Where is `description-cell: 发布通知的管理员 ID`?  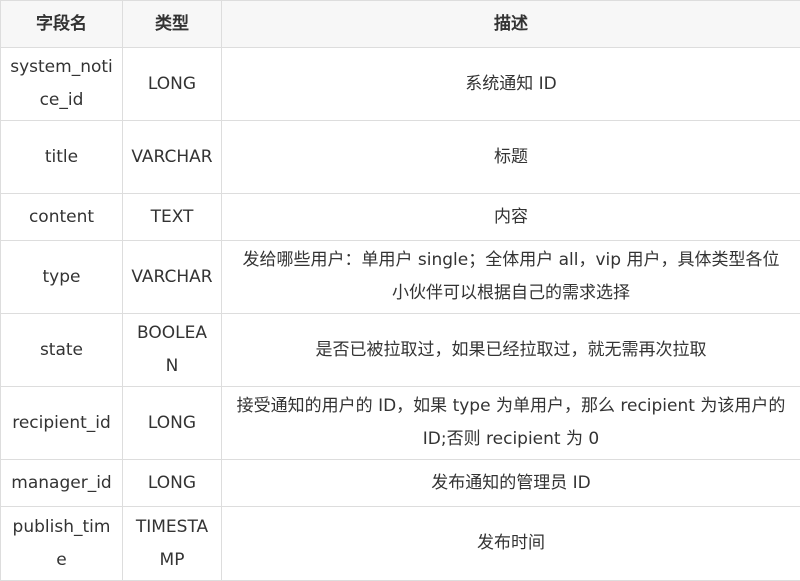 description-cell: 发布通知的管理员 ID is located at coordinates (510, 483).